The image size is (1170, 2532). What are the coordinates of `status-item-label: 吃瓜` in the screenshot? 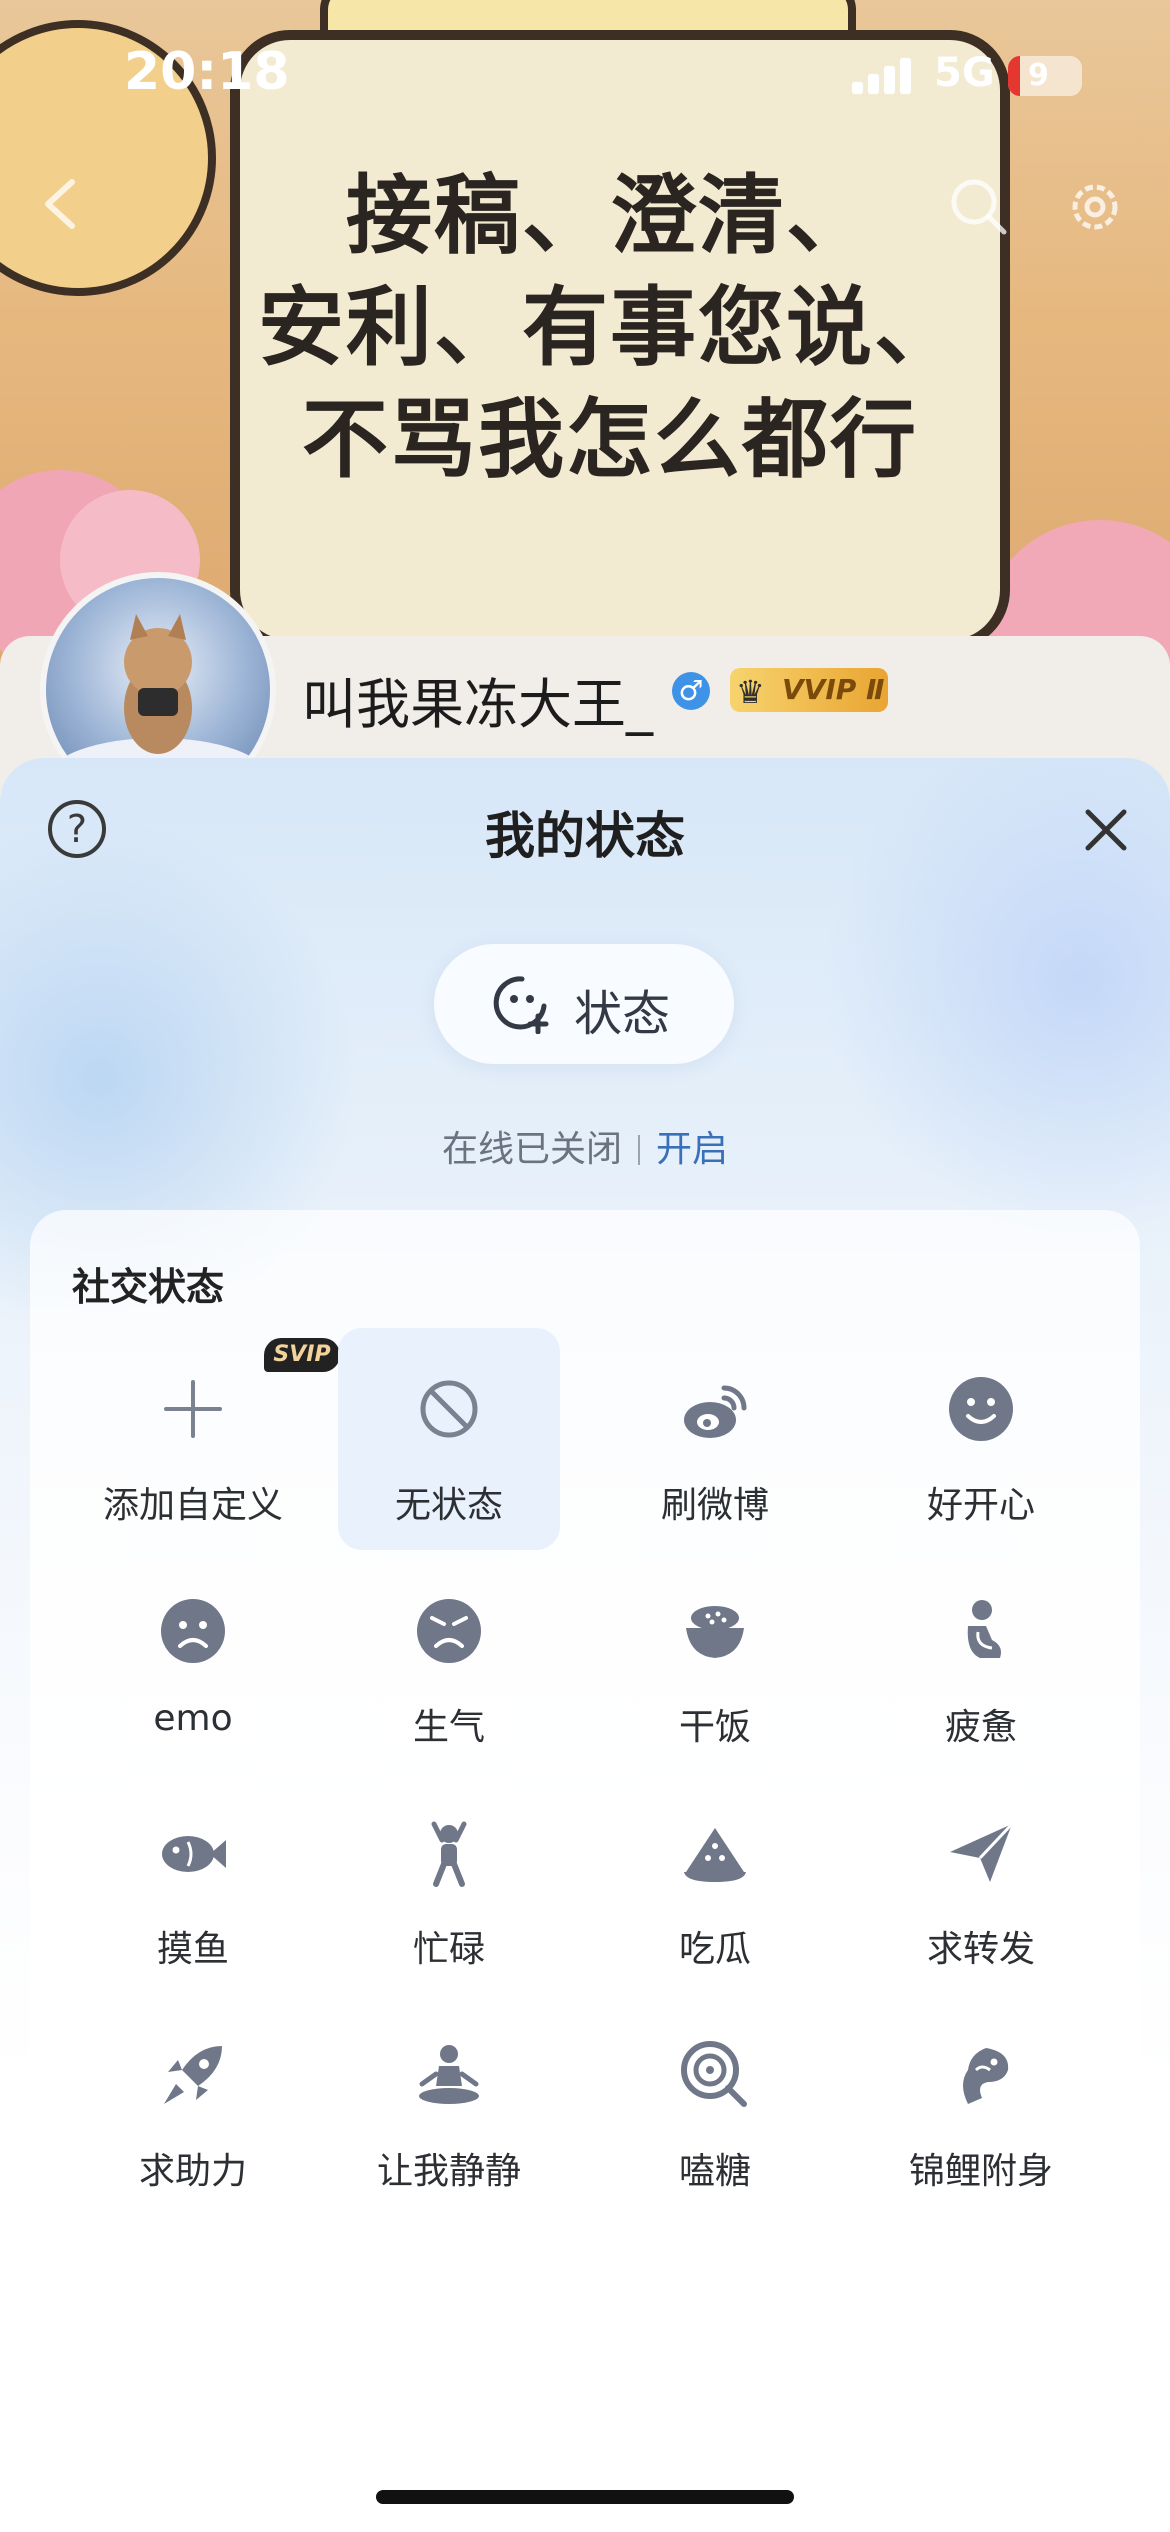 It's located at (714, 1949).